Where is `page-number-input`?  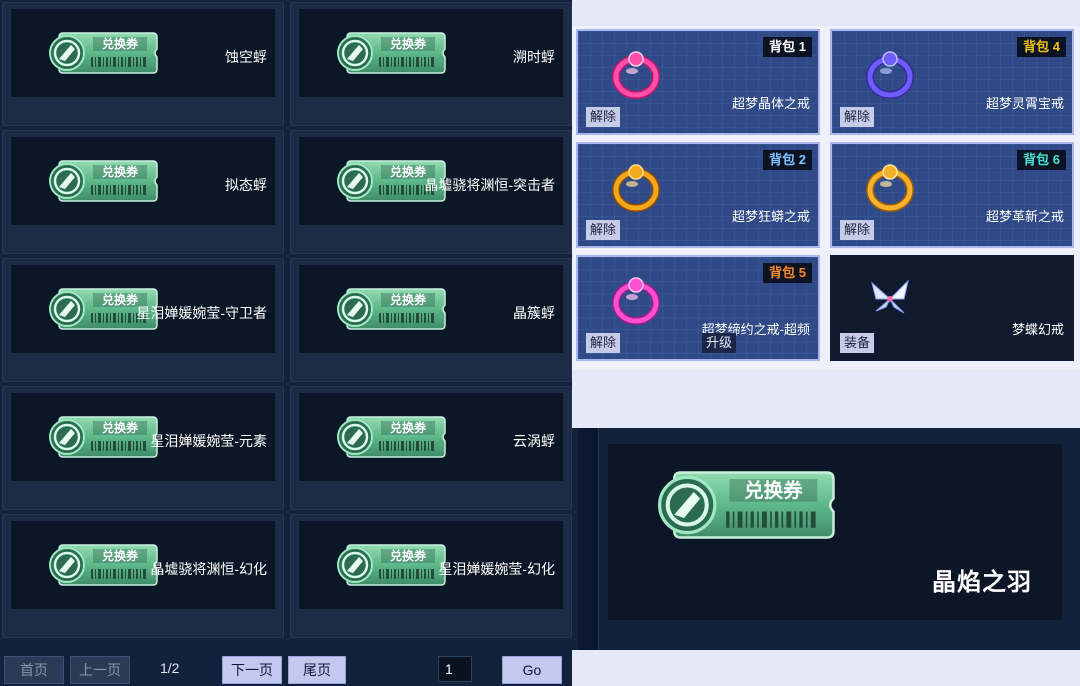
page-number-input is located at coordinates (455, 669).